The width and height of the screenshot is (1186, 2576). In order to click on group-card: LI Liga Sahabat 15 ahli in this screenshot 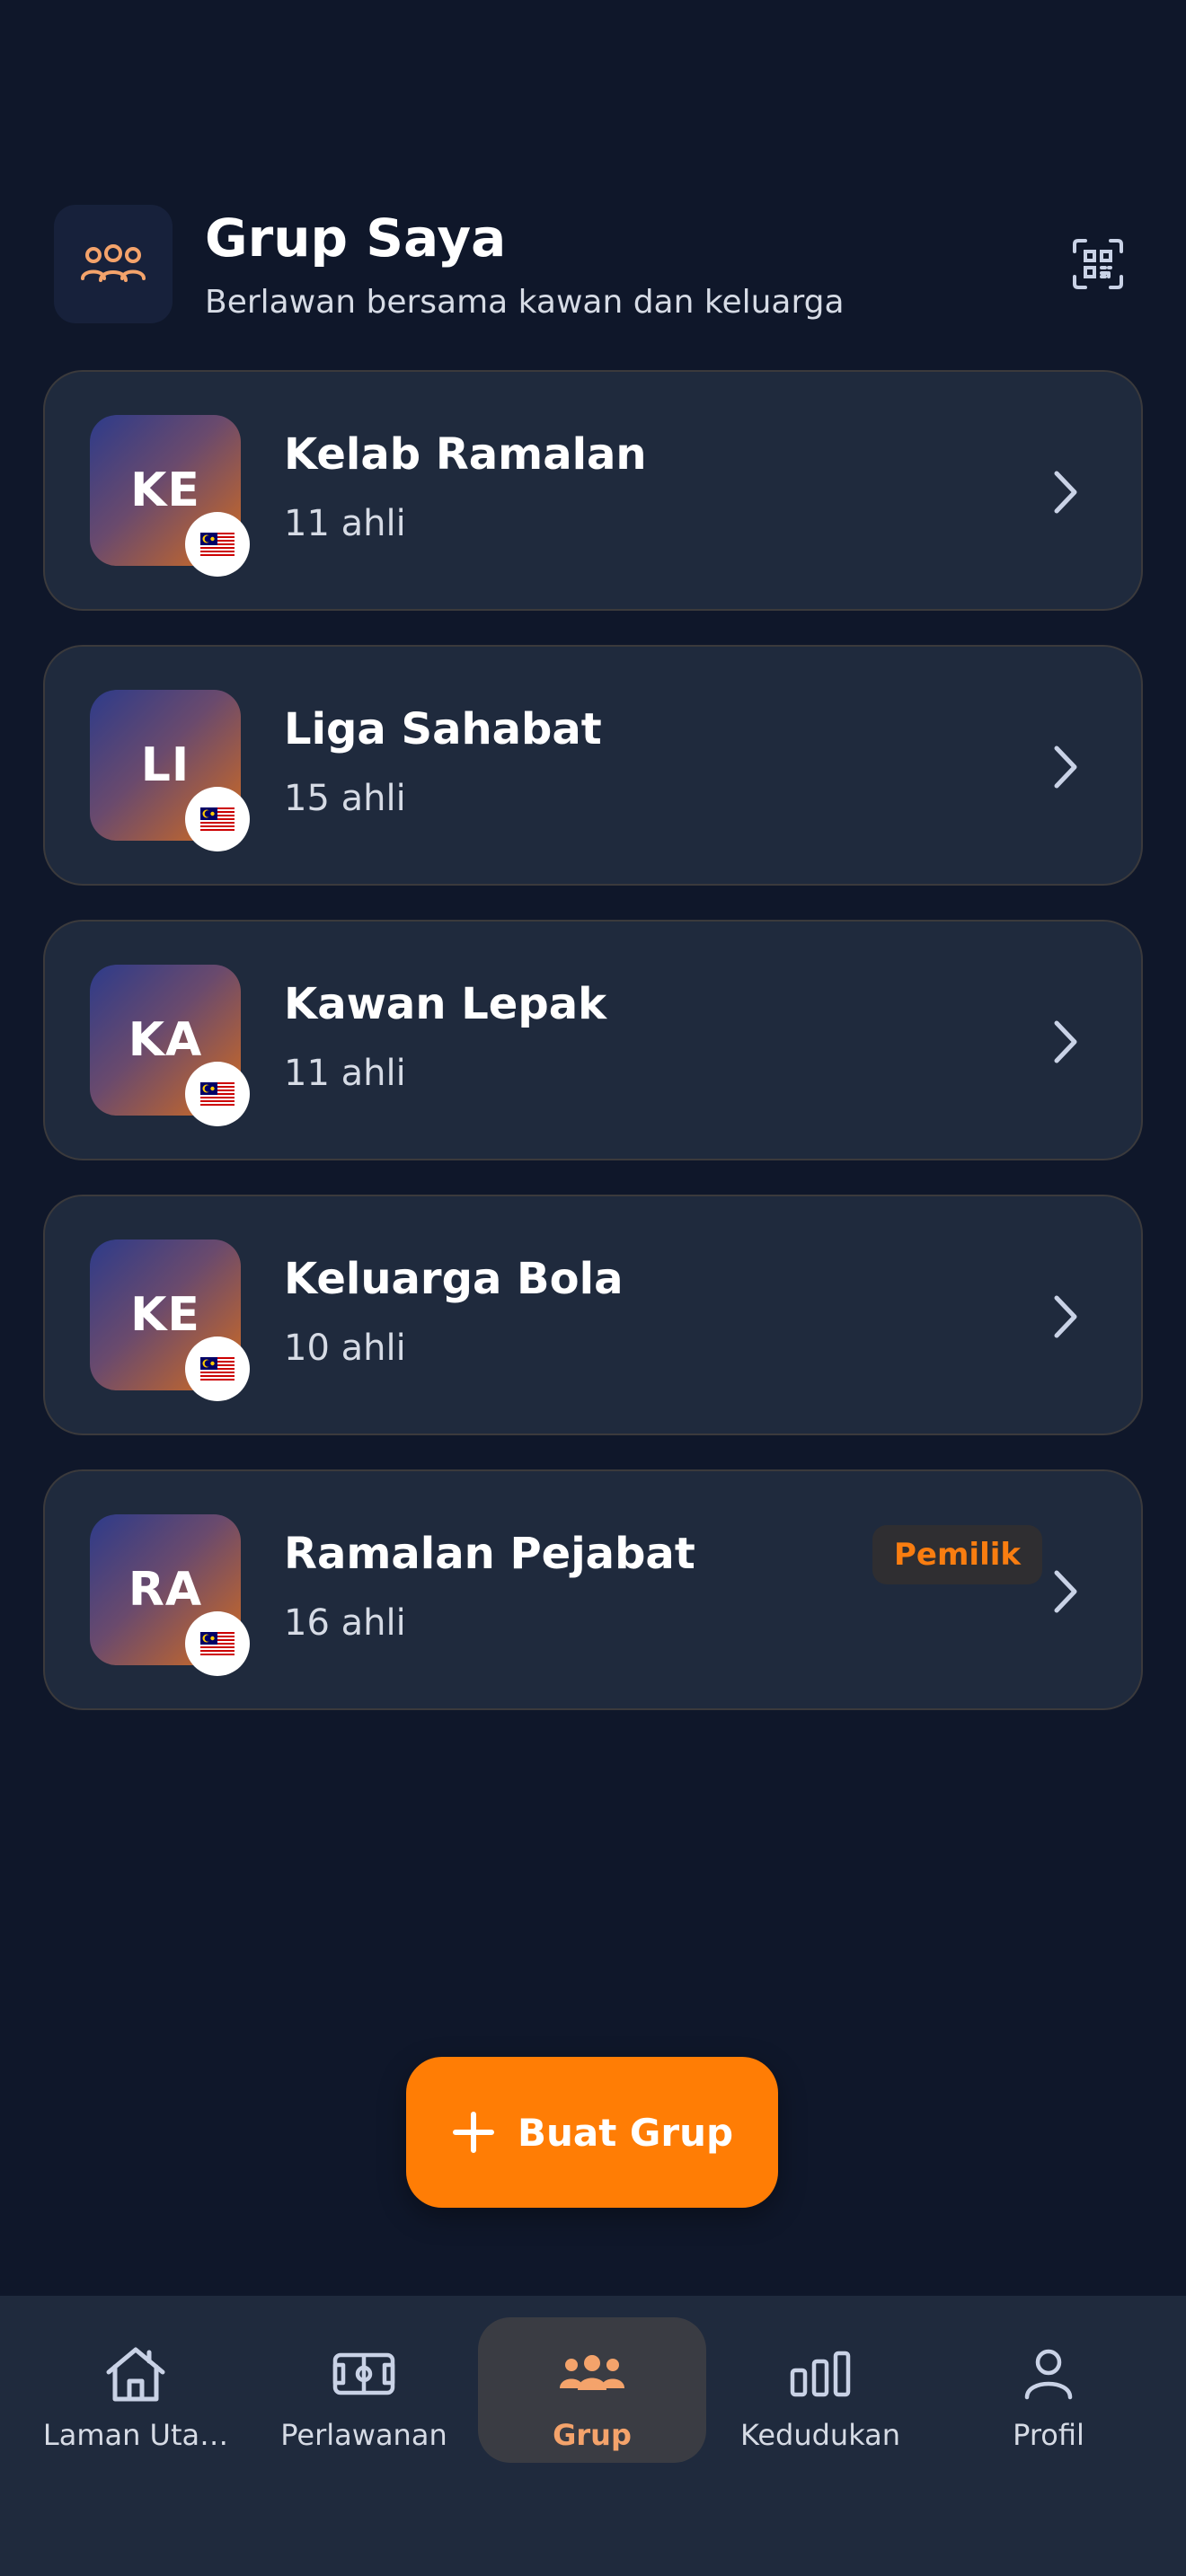, I will do `click(593, 765)`.